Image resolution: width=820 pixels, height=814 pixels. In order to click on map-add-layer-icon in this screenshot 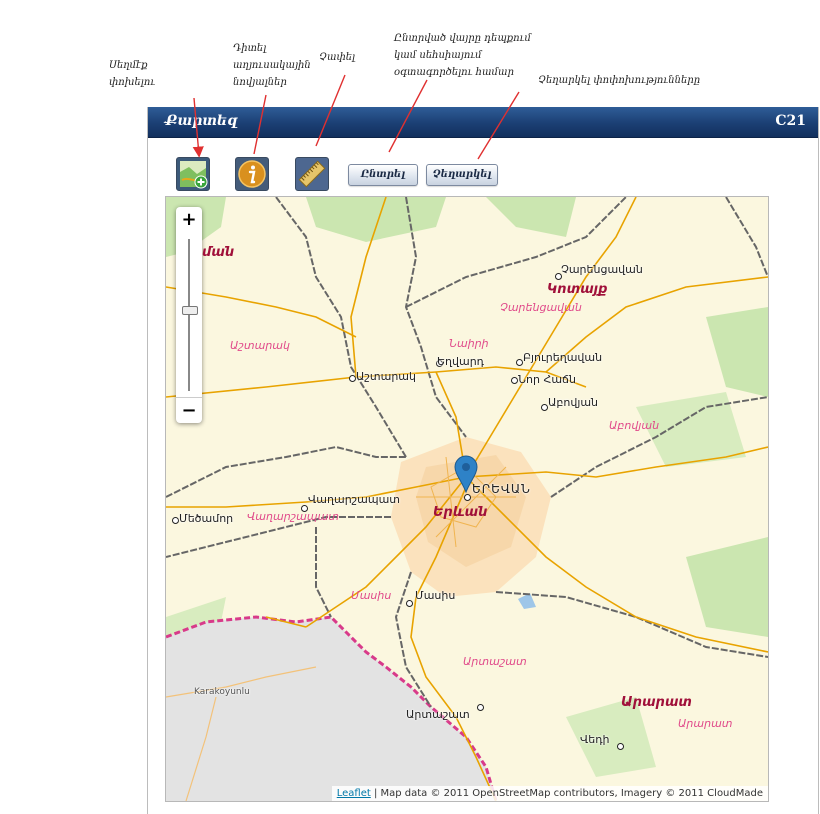, I will do `click(193, 174)`.